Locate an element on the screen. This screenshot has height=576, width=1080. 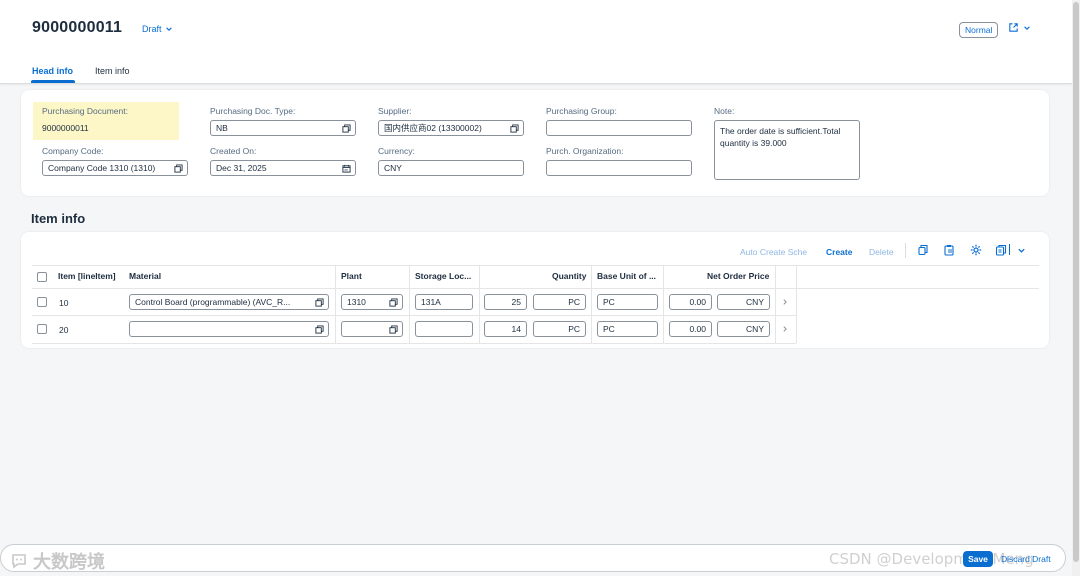
column-header-plant: Plant is located at coordinates (351, 276).